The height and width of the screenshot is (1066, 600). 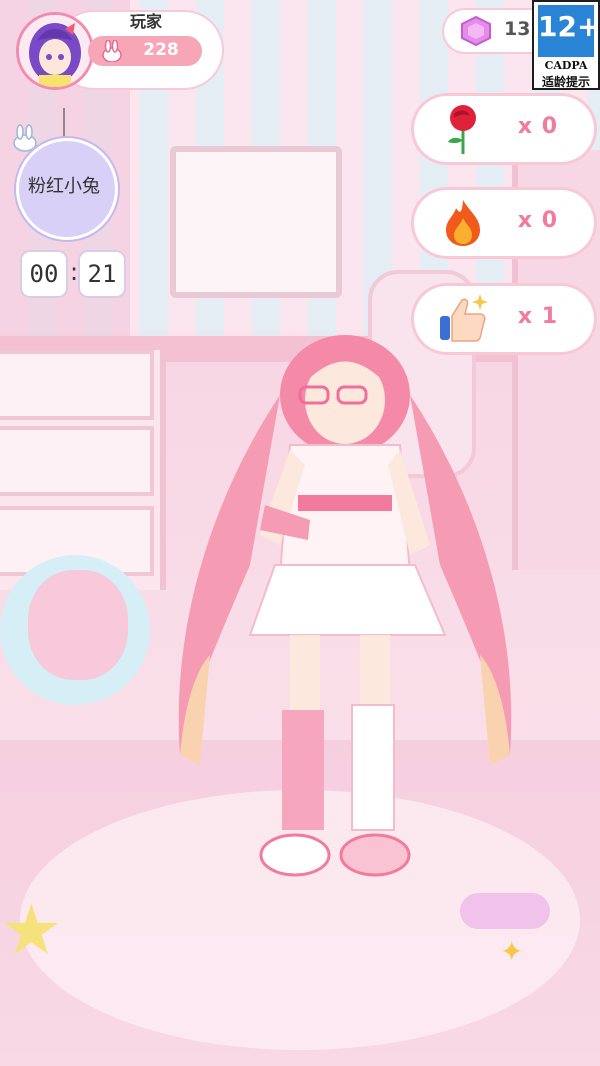 What do you see at coordinates (517, 29) in the screenshot?
I see `gem-count: 13` at bounding box center [517, 29].